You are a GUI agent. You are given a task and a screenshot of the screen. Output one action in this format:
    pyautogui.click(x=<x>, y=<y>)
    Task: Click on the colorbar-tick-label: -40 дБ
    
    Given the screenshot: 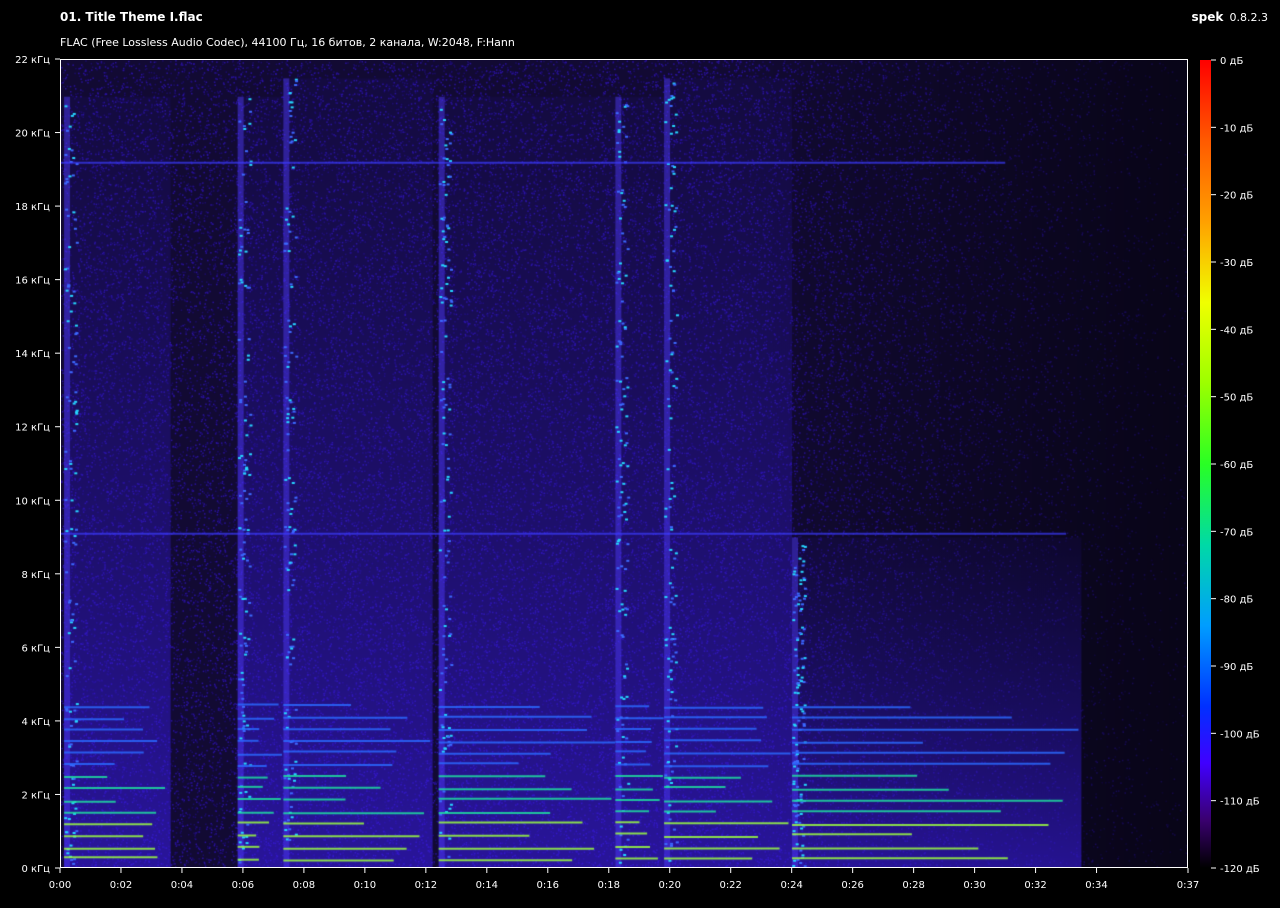 What is the action you would take?
    pyautogui.click(x=1236, y=330)
    